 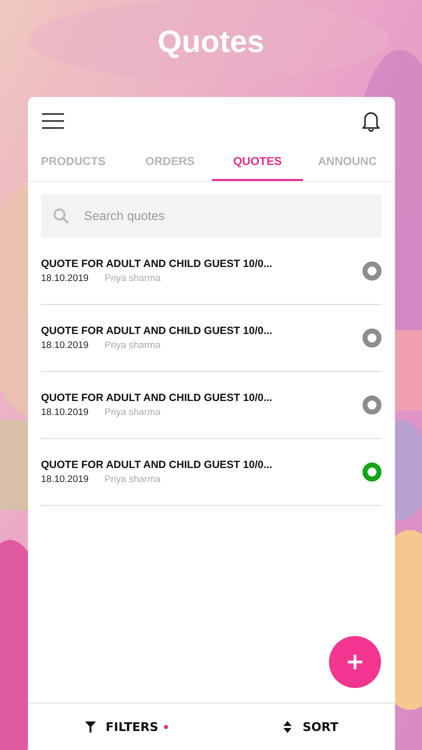 I want to click on filter-icon, so click(x=90, y=727).